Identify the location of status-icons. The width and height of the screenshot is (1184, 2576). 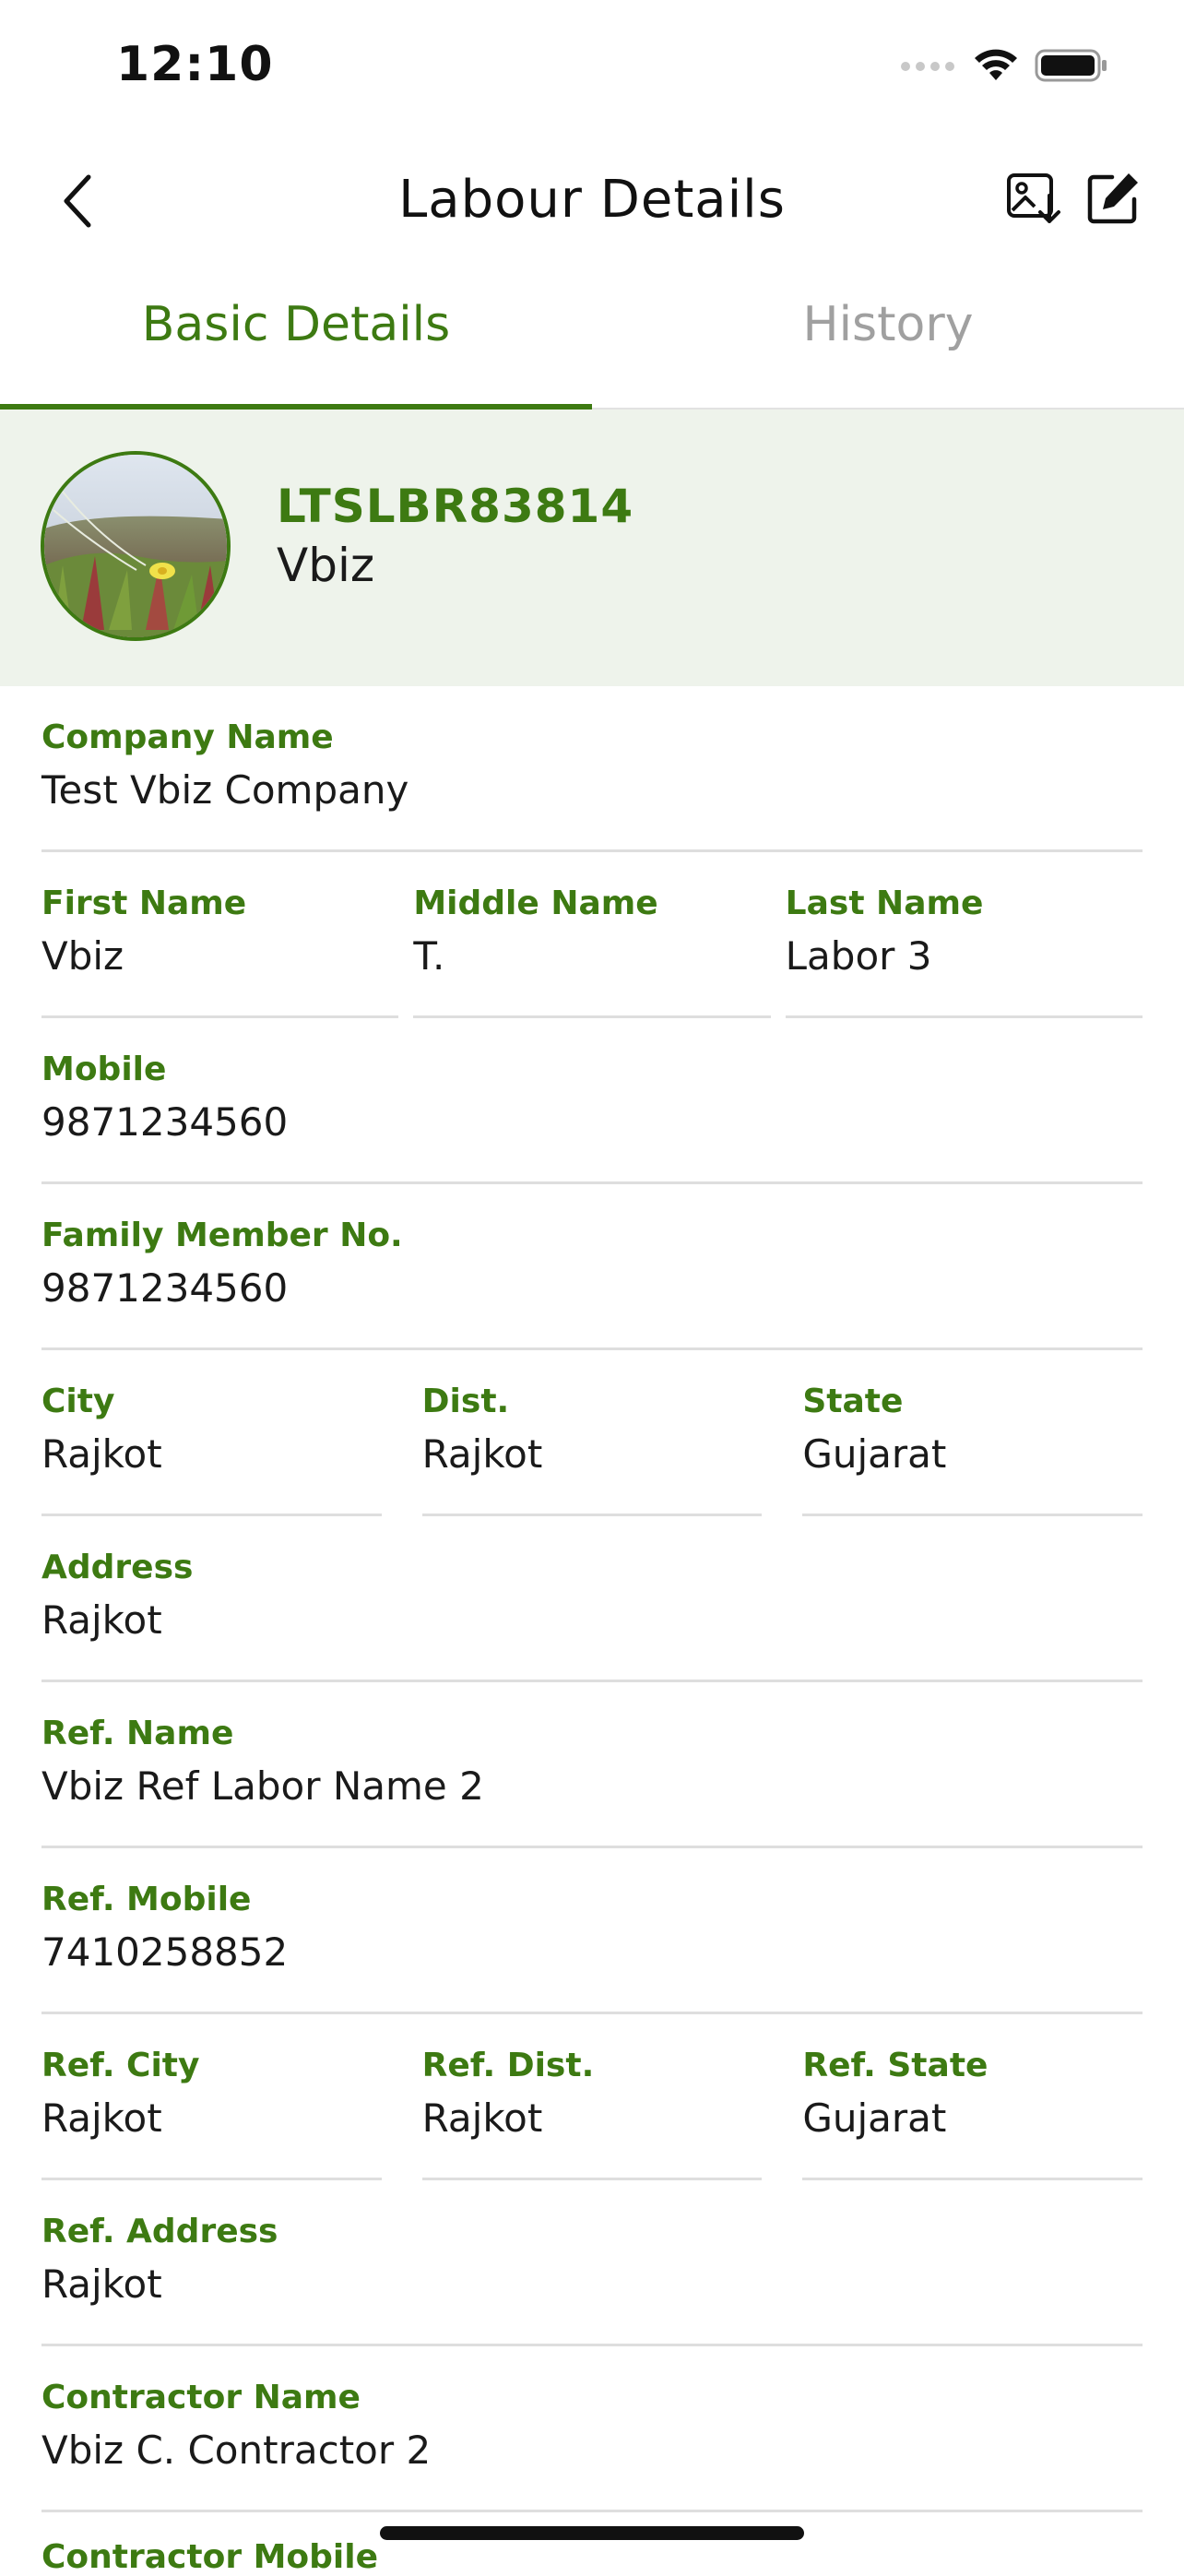
(1004, 67).